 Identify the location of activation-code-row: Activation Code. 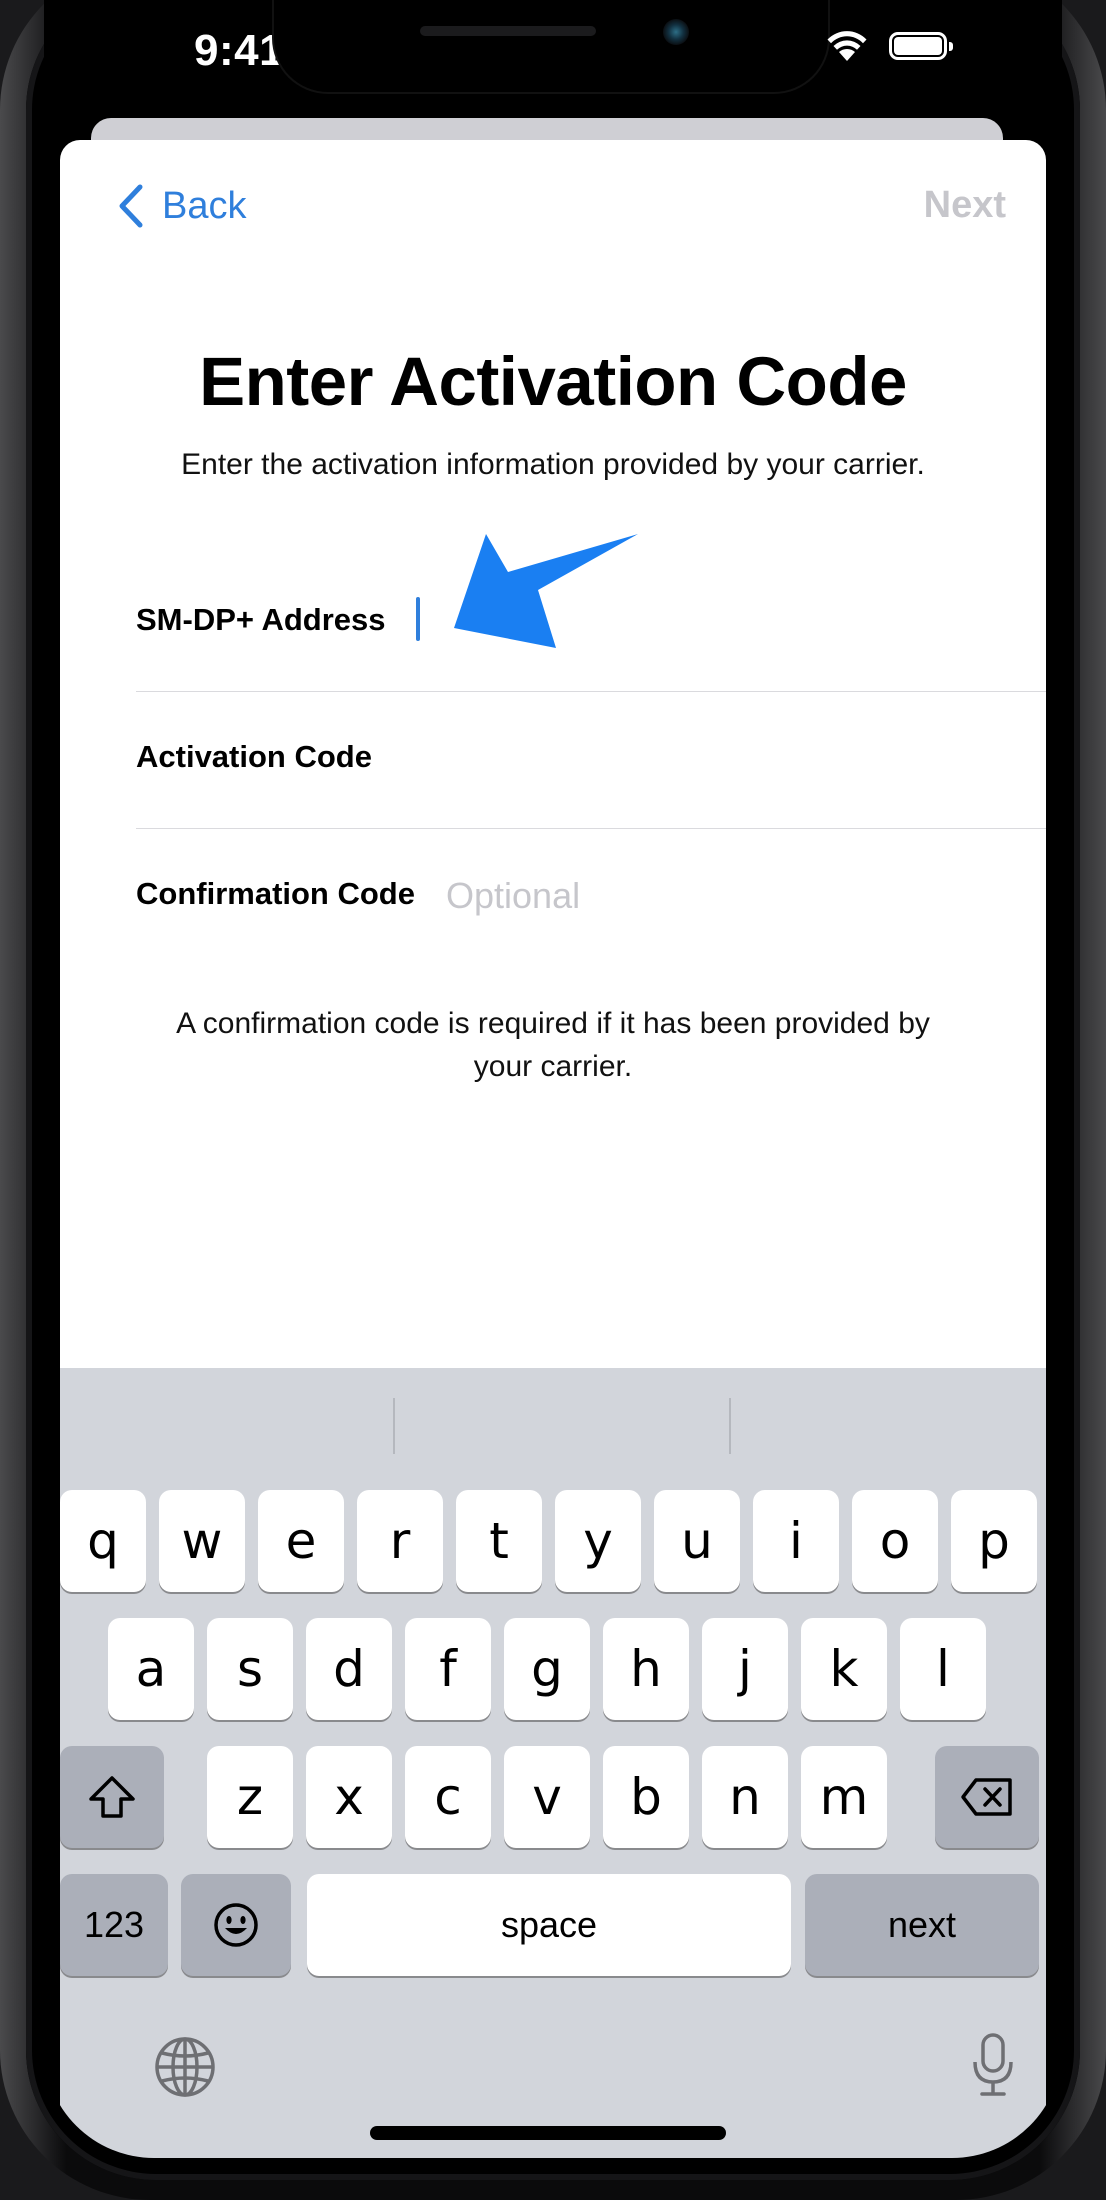
(591, 761).